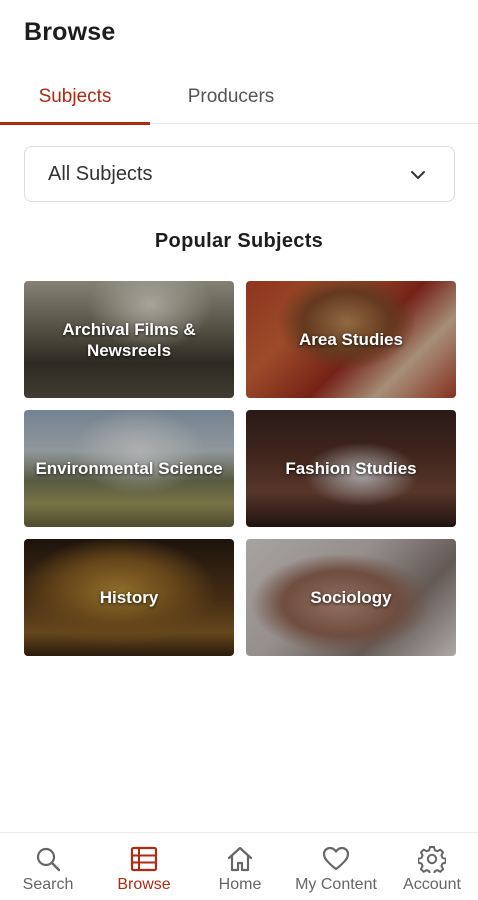 Image resolution: width=478 pixels, height=900 pixels. I want to click on subject-tile-area-studies: Area Studies, so click(351, 339).